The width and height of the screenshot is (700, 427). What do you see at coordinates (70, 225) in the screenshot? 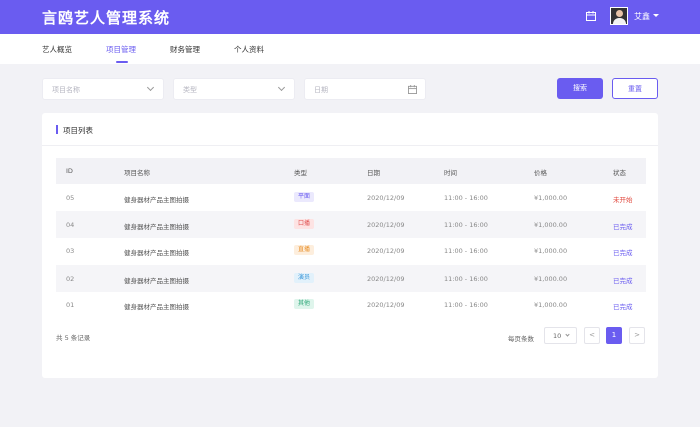
I see `row-id: 04` at bounding box center [70, 225].